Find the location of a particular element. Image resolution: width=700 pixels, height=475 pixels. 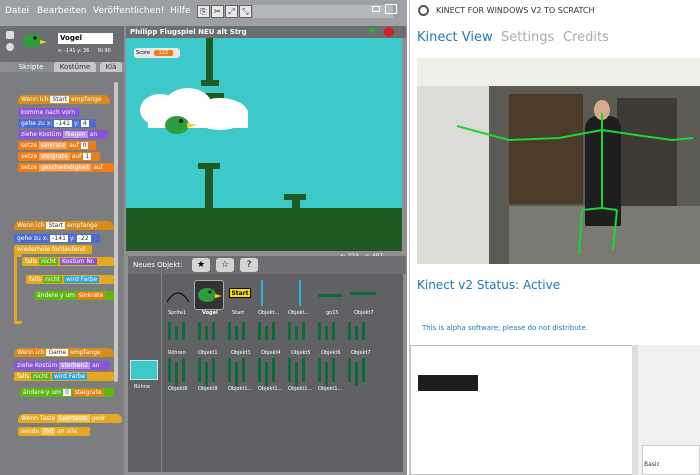

script-block: ändere y um sinkrate is located at coordinates (74, 295).